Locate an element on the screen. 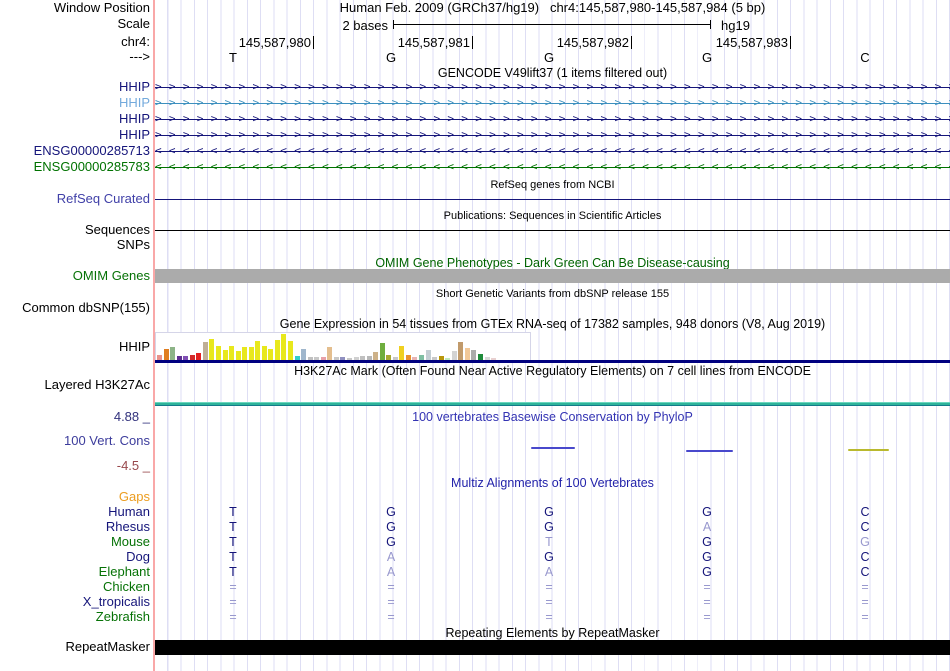 This screenshot has height=671, width=950. omim-gene-bar is located at coordinates (552, 276).